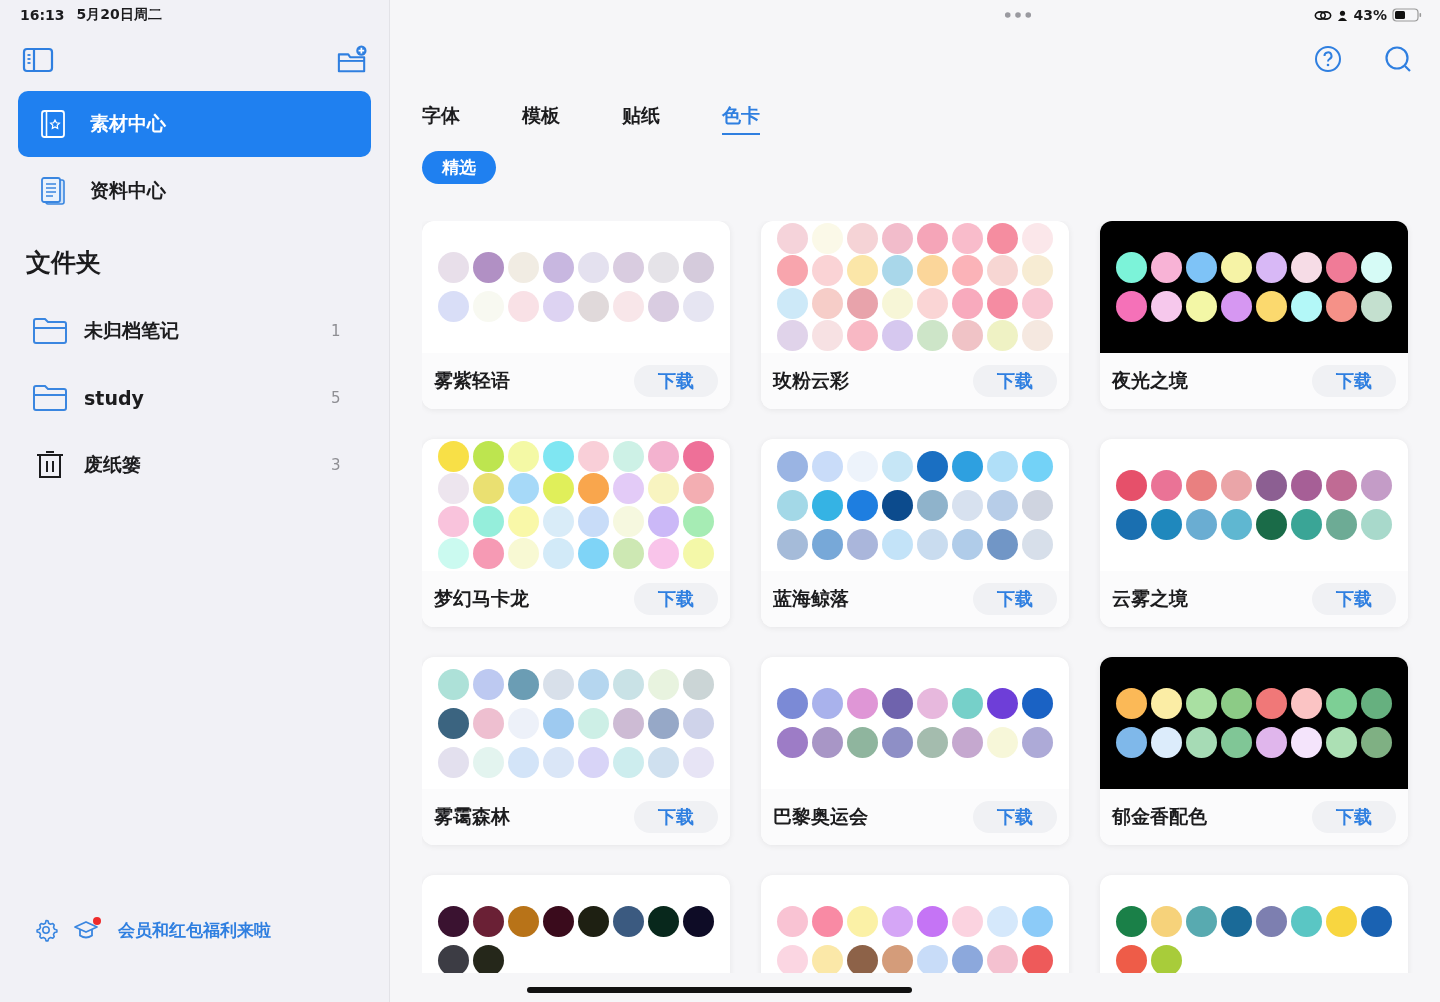 The width and height of the screenshot is (1440, 1002). What do you see at coordinates (1254, 751) in the screenshot?
I see `palette-card: 郁金香配色 下载` at bounding box center [1254, 751].